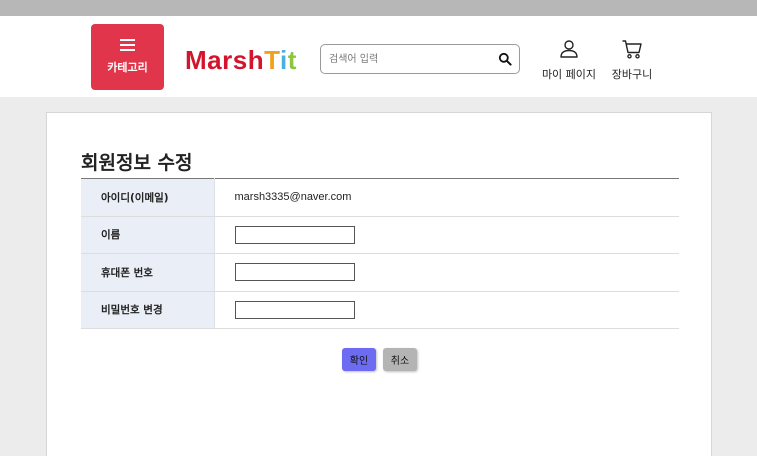 This screenshot has width=757, height=456. What do you see at coordinates (148, 272) in the screenshot?
I see `row-label-phone: 휴대폰 번호` at bounding box center [148, 272].